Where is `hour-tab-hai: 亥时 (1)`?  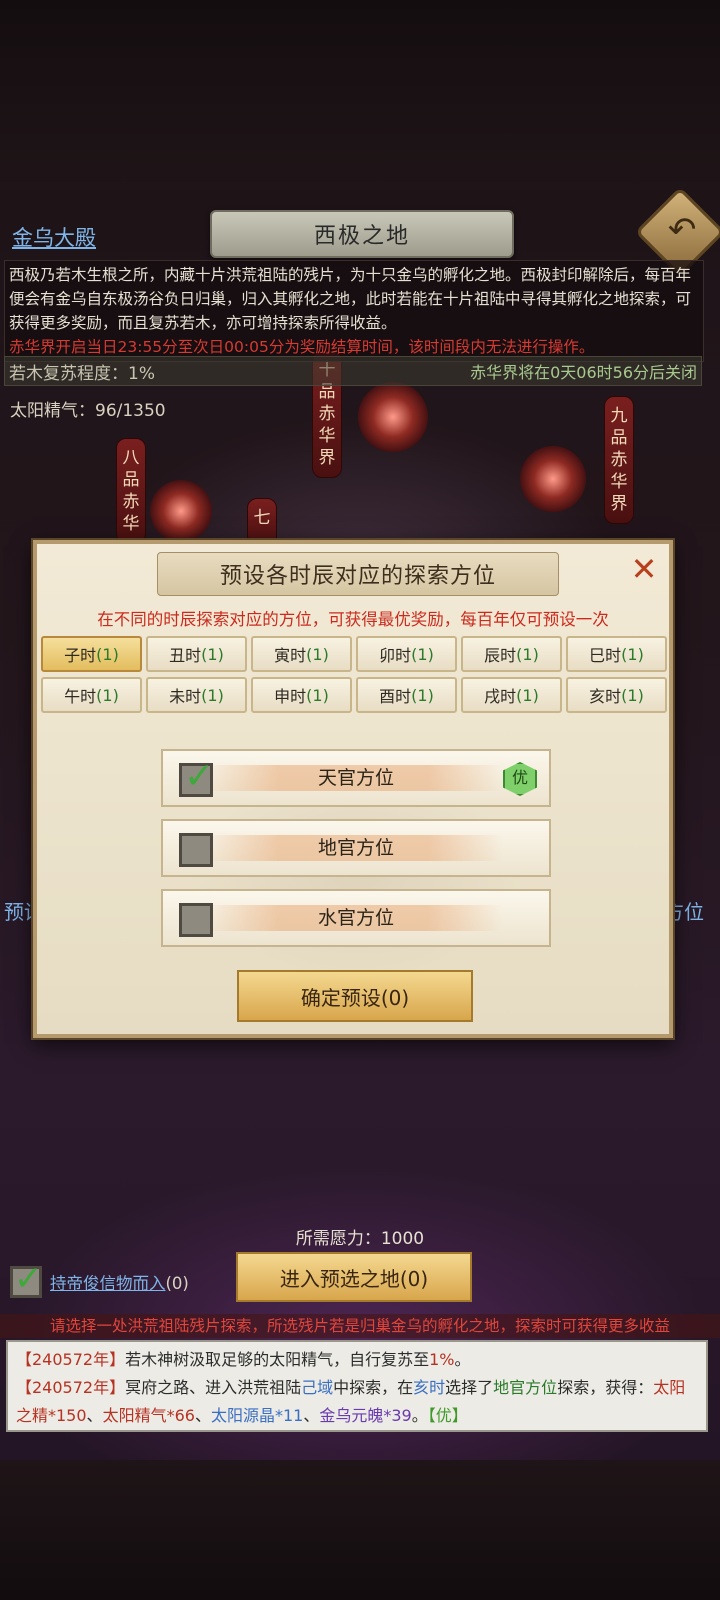 hour-tab-hai: 亥时 (1) is located at coordinates (616, 695).